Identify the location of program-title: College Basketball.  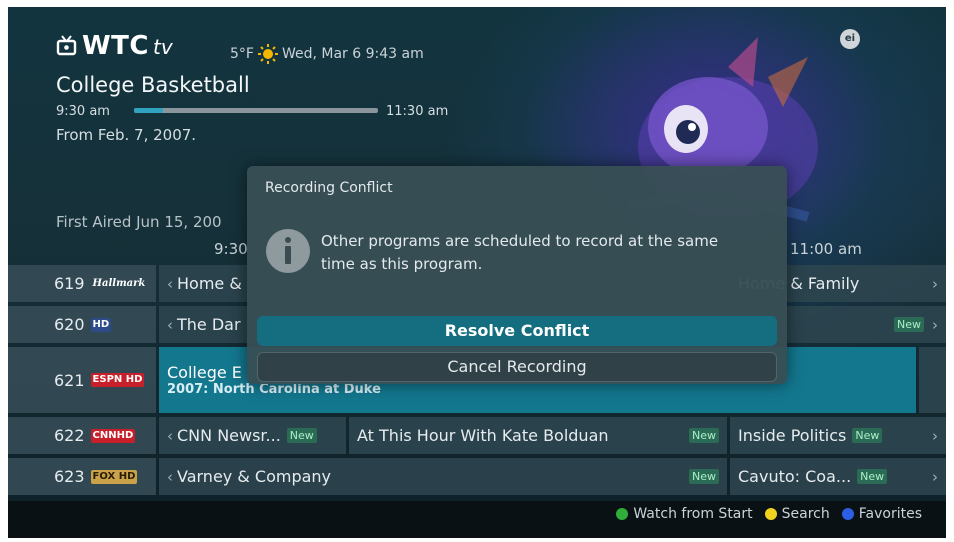
(153, 85).